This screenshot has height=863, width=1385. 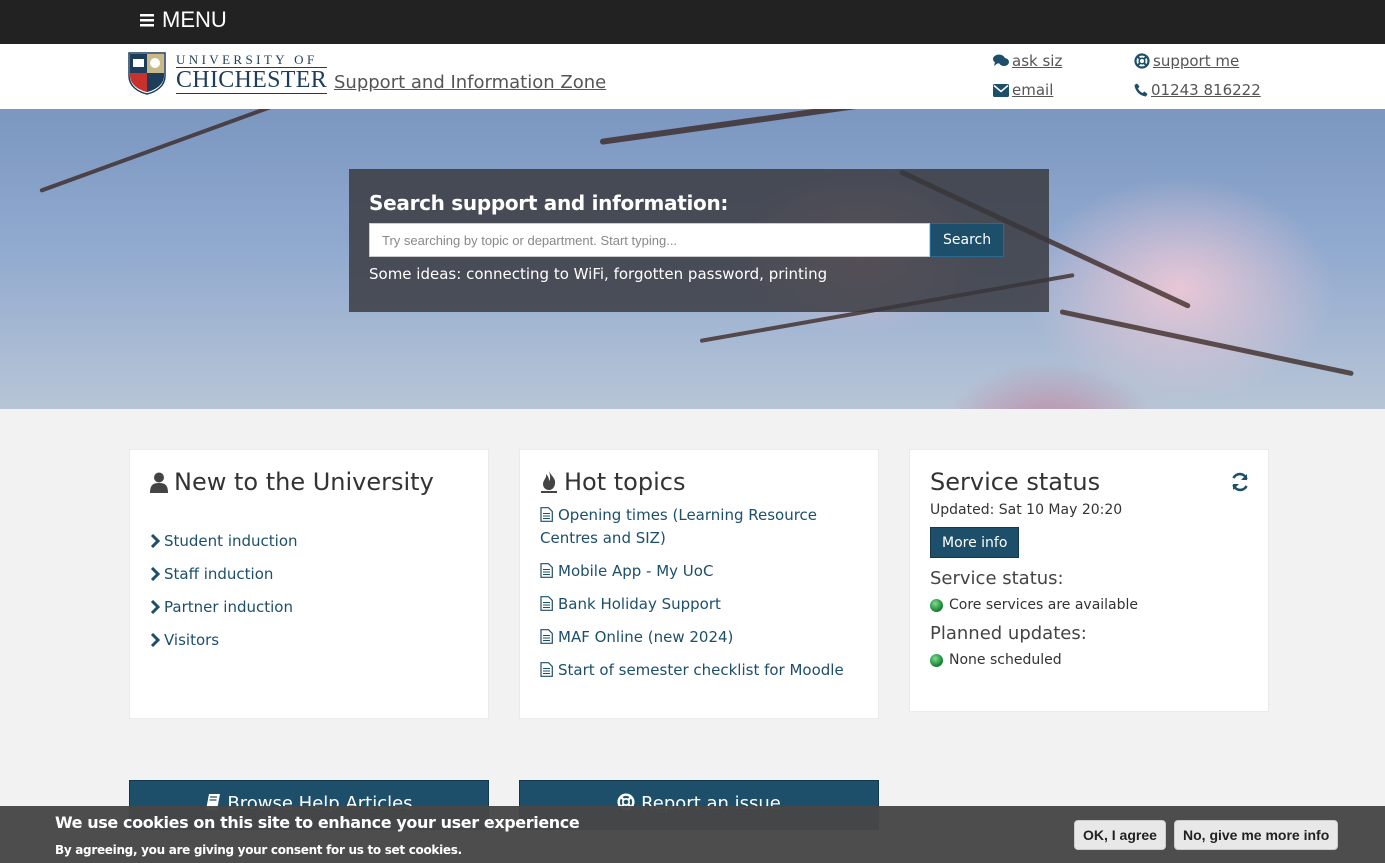 I want to click on planned-updates-text: None scheduled, so click(x=1005, y=660).